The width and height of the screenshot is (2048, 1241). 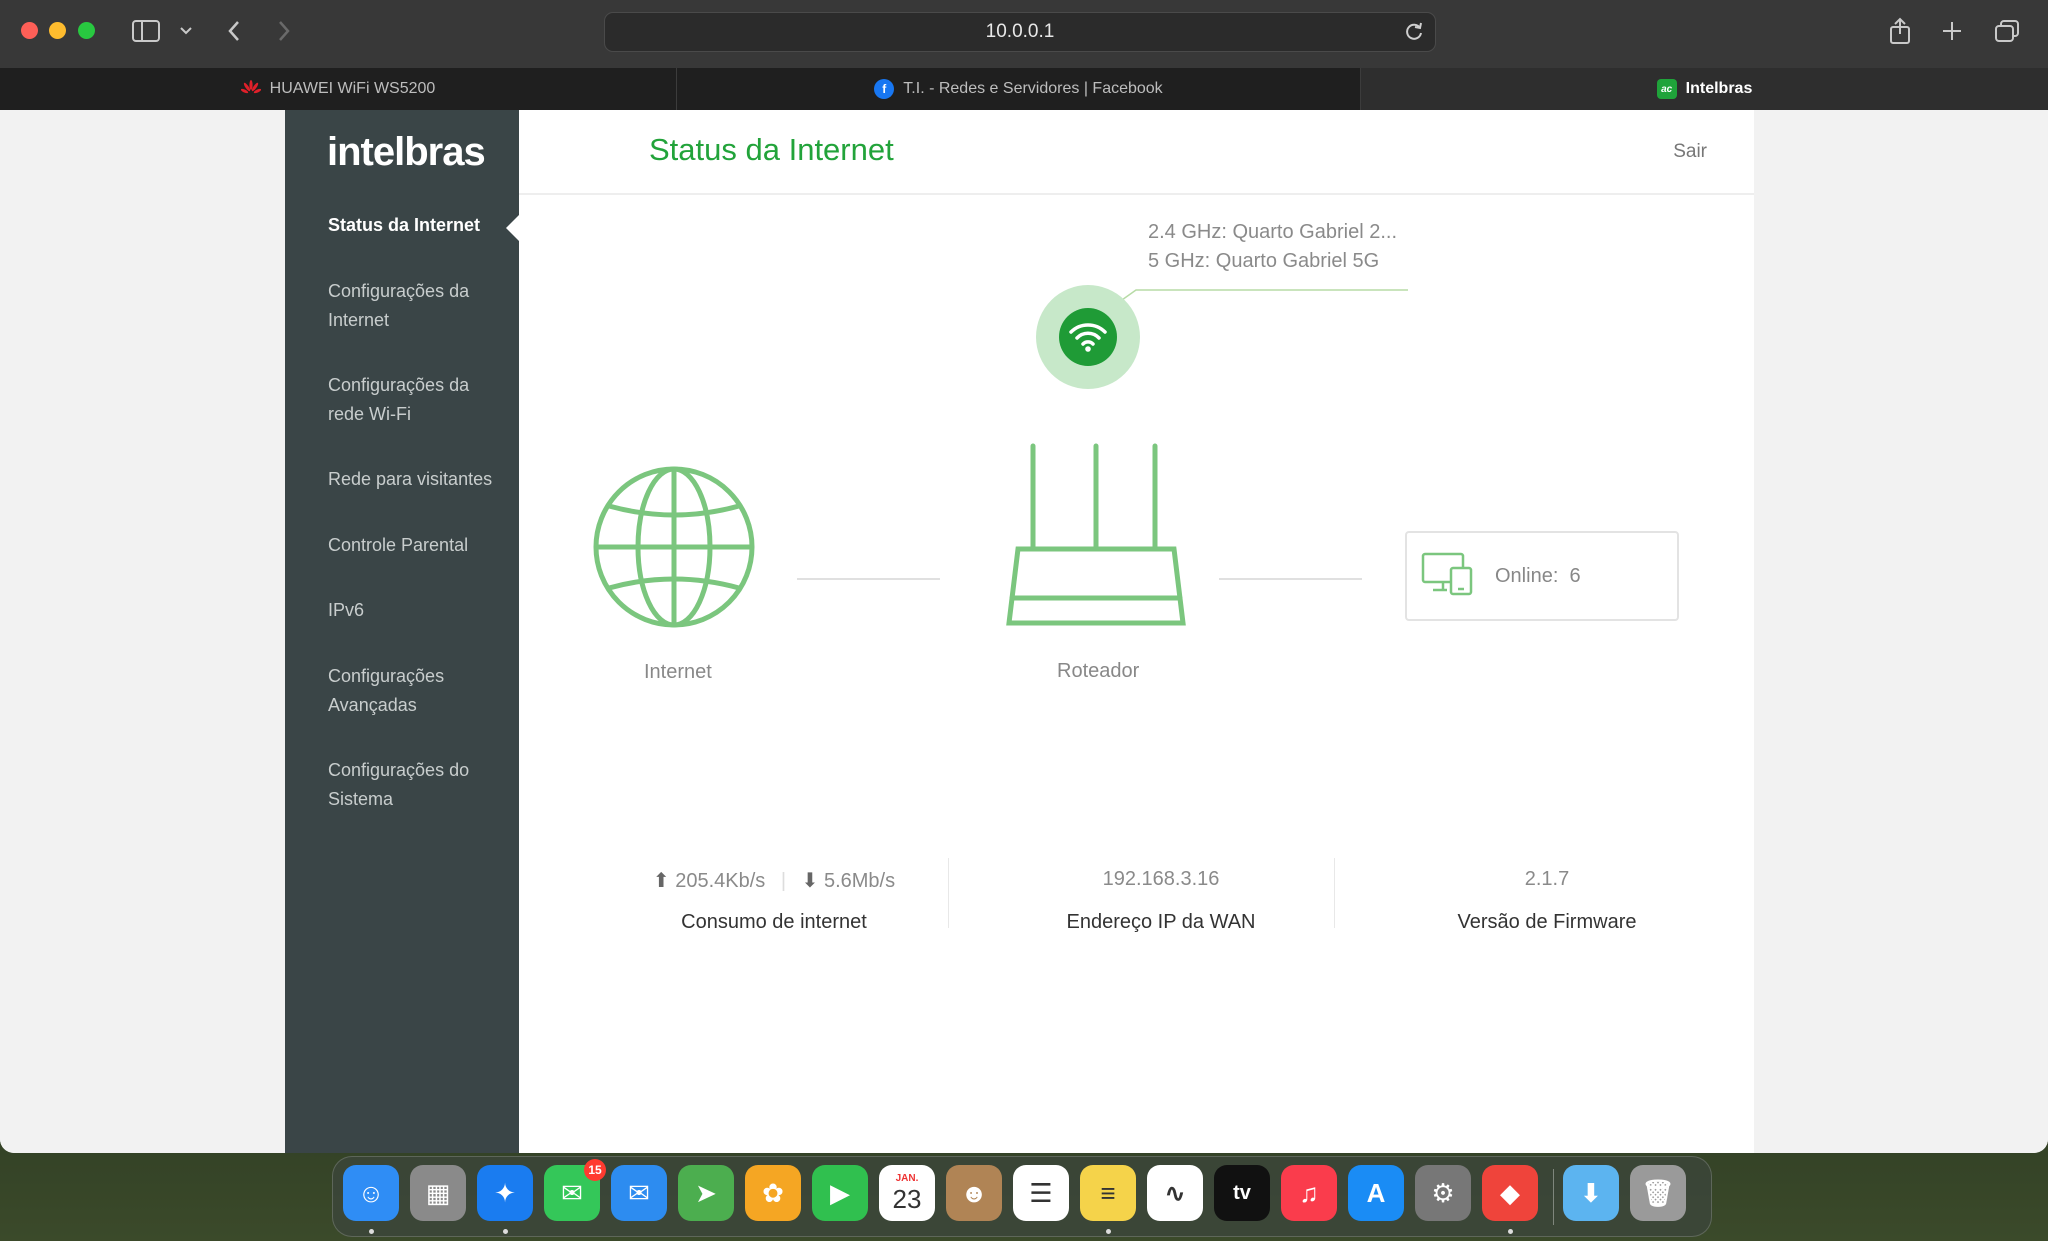 I want to click on huawei-logo-icon, so click(x=250, y=89).